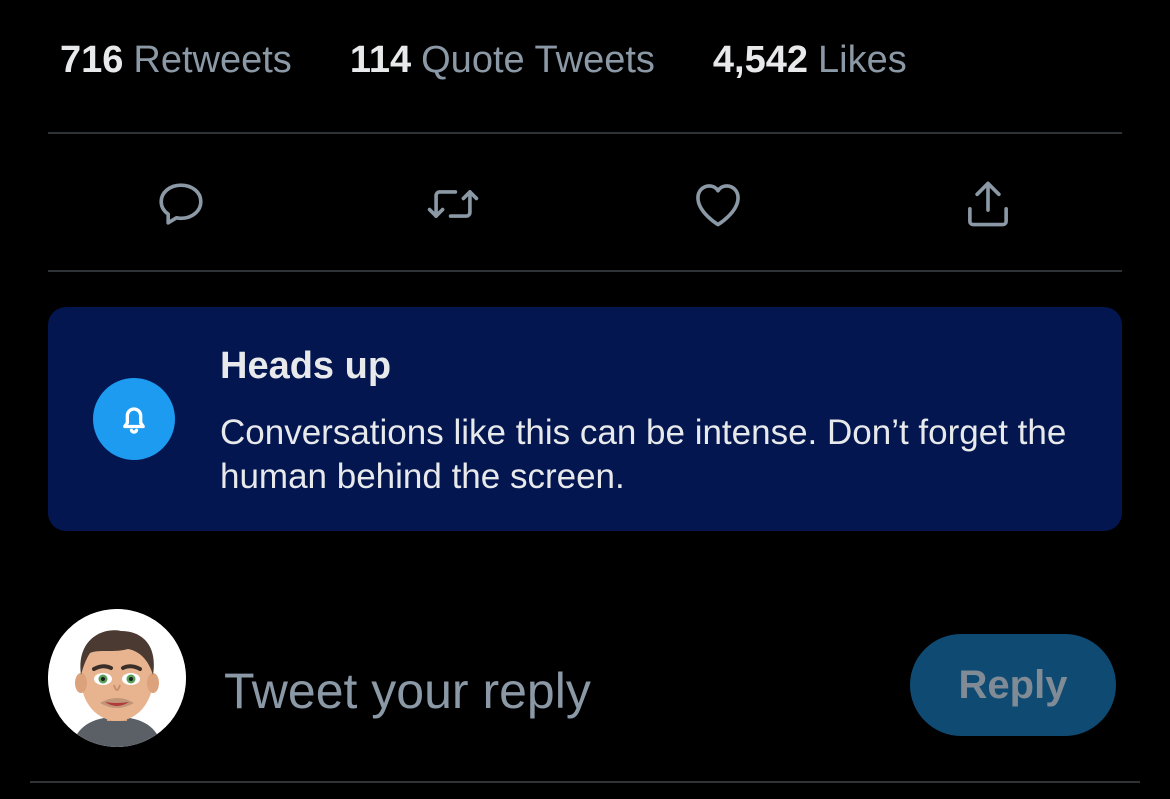 This screenshot has width=1170, height=799. Describe the element at coordinates (538, 59) in the screenshot. I see `quote-tweets-label: Quote Tweets` at that location.